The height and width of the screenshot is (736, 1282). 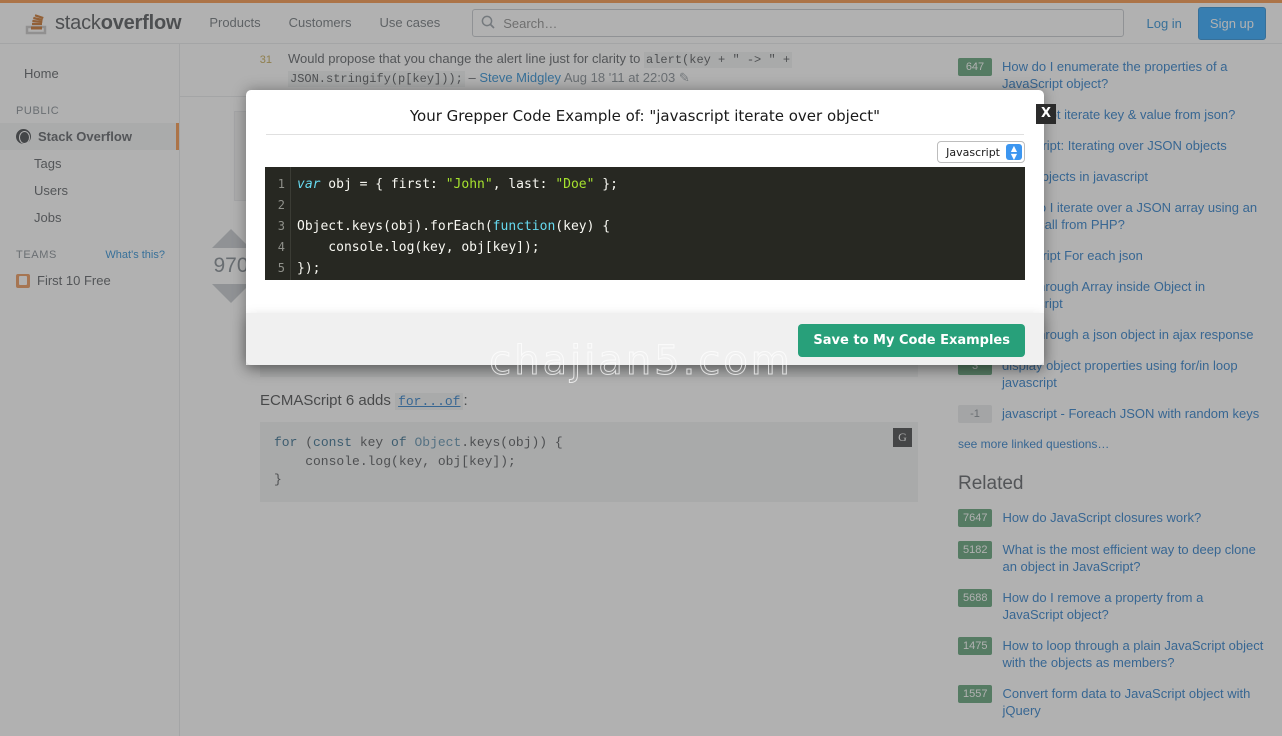 I want to click on line-number: 4, so click(x=281, y=247).